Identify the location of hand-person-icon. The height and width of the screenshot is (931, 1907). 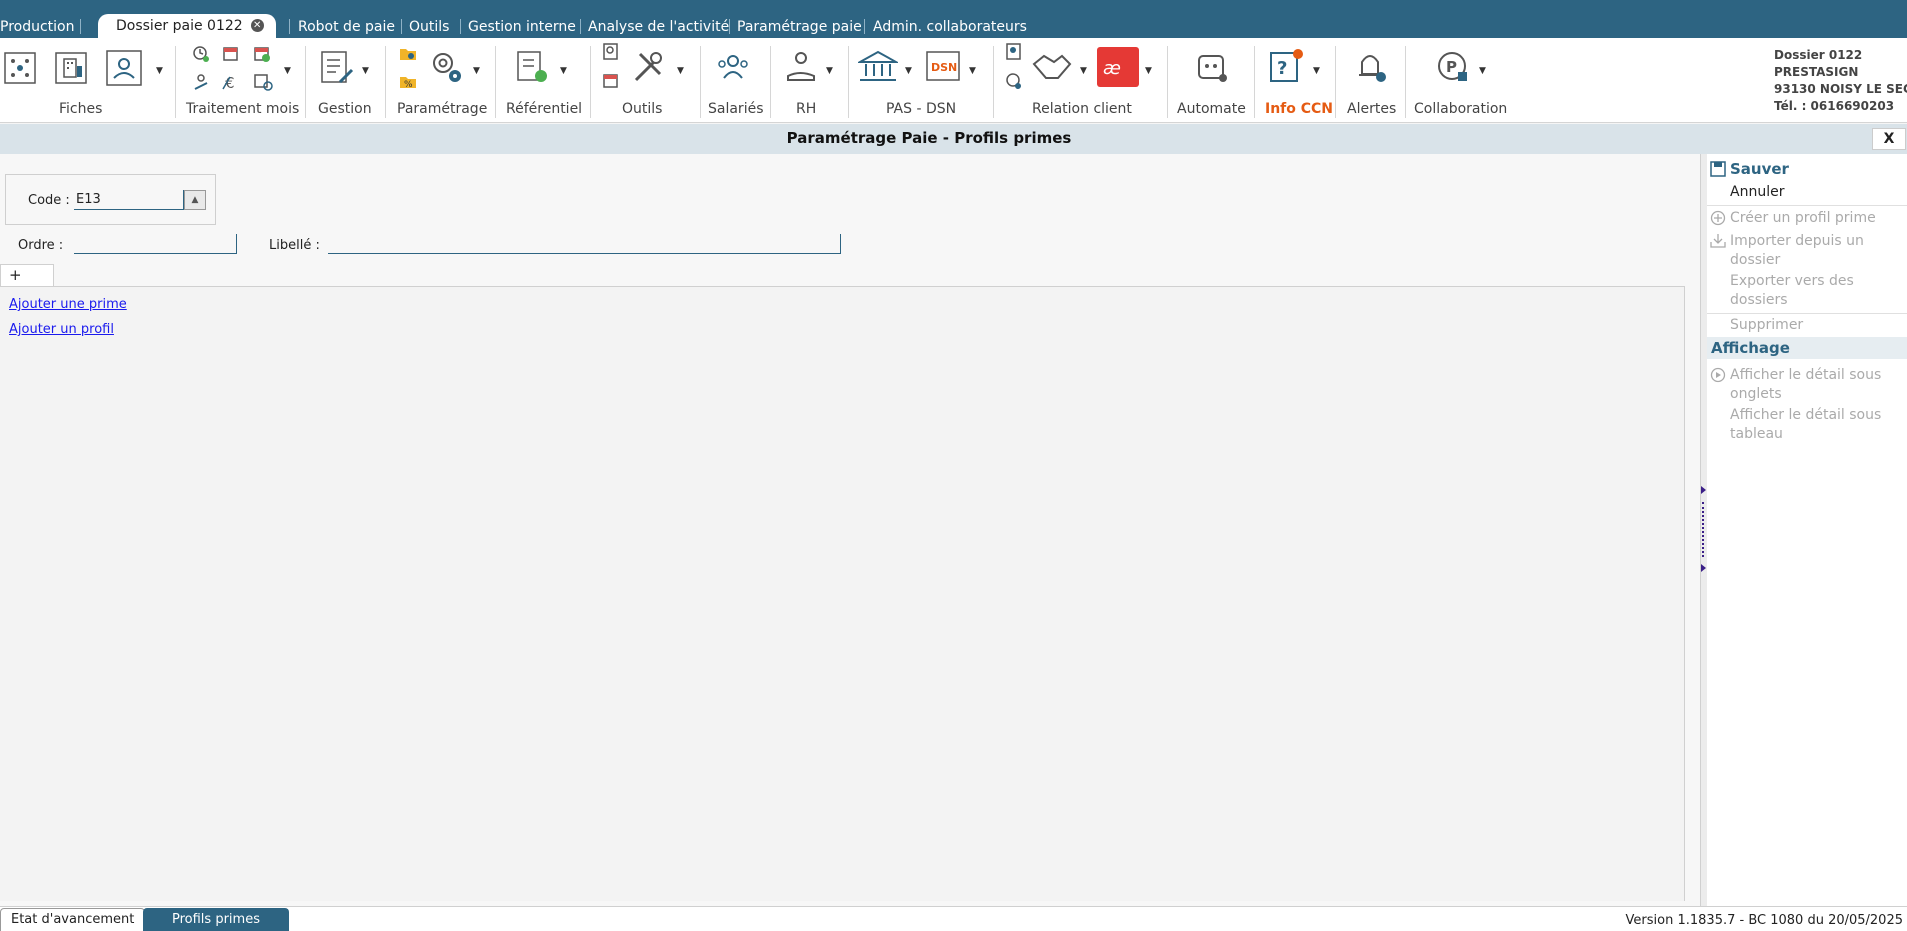
(801, 68).